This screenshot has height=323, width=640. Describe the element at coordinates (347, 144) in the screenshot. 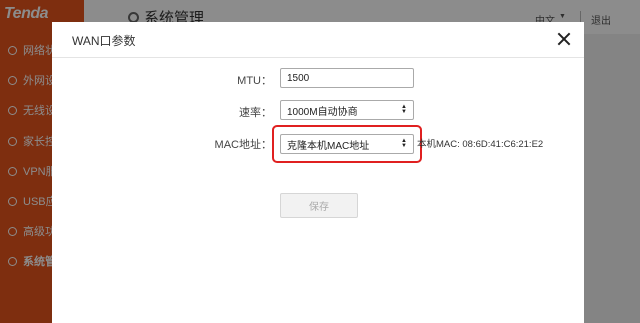

I see `annotation-highlight-box` at that location.